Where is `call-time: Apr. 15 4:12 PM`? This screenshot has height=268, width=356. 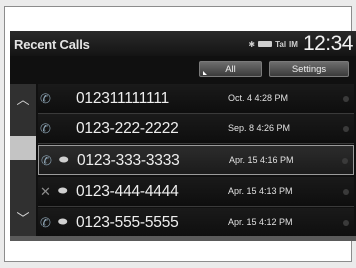 call-time: Apr. 15 4:12 PM is located at coordinates (260, 222).